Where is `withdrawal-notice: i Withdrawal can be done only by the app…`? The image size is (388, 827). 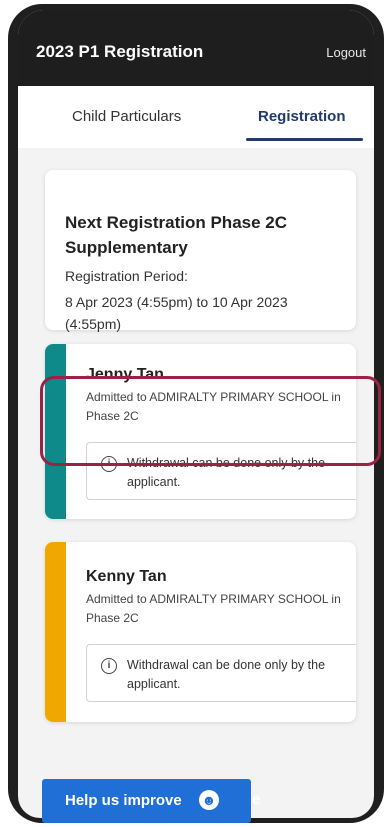 withdrawal-notice: i Withdrawal can be done only by the app… is located at coordinates (221, 673).